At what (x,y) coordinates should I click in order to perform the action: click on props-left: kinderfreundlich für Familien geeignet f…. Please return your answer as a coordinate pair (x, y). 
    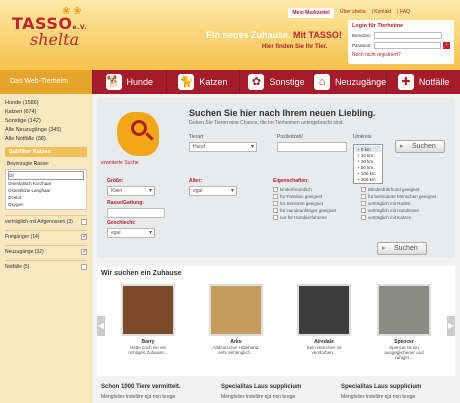
    Looking at the image, I should click on (304, 204).